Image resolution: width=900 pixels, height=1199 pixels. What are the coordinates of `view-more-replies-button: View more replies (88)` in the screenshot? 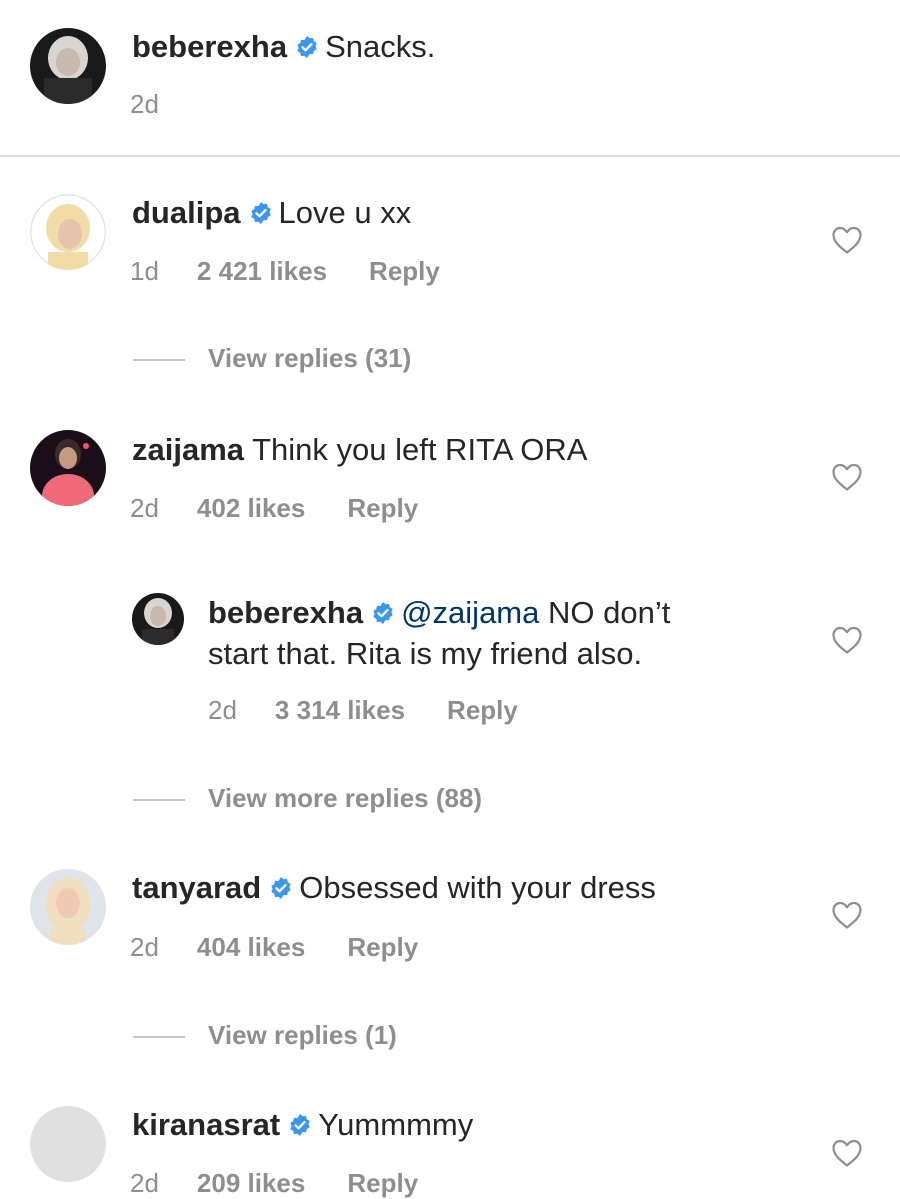 It's located at (307, 798).